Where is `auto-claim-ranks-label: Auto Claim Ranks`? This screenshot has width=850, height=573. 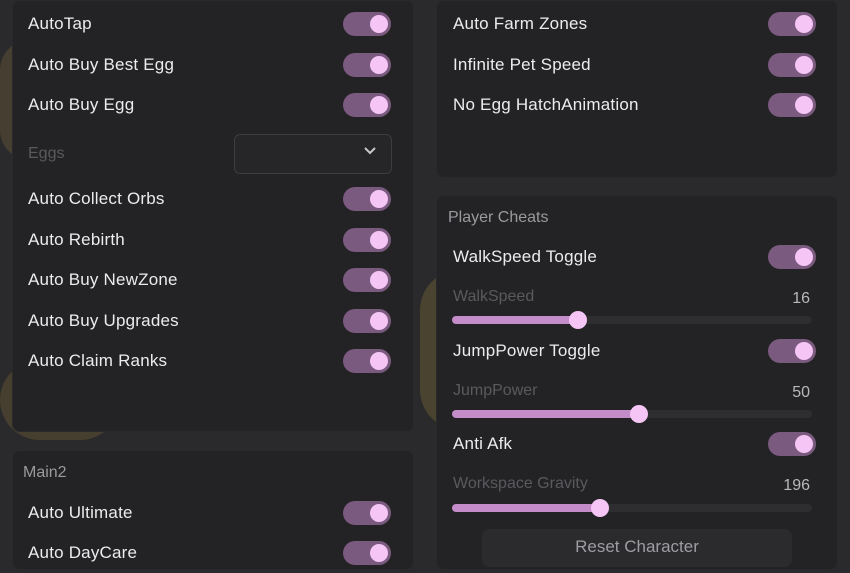
auto-claim-ranks-label: Auto Claim Ranks is located at coordinates (98, 360).